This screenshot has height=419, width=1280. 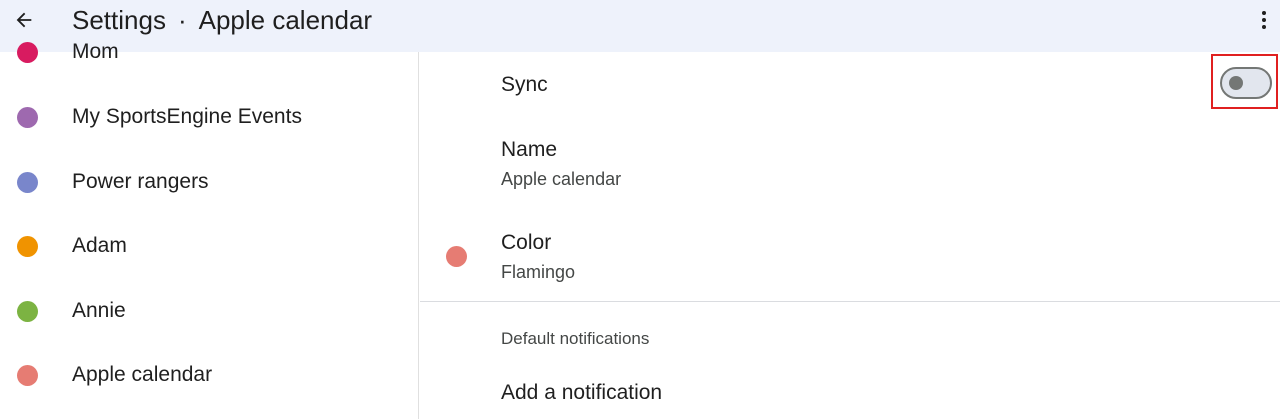 I want to click on title-calendar-name: Apple calendar, so click(x=285, y=20).